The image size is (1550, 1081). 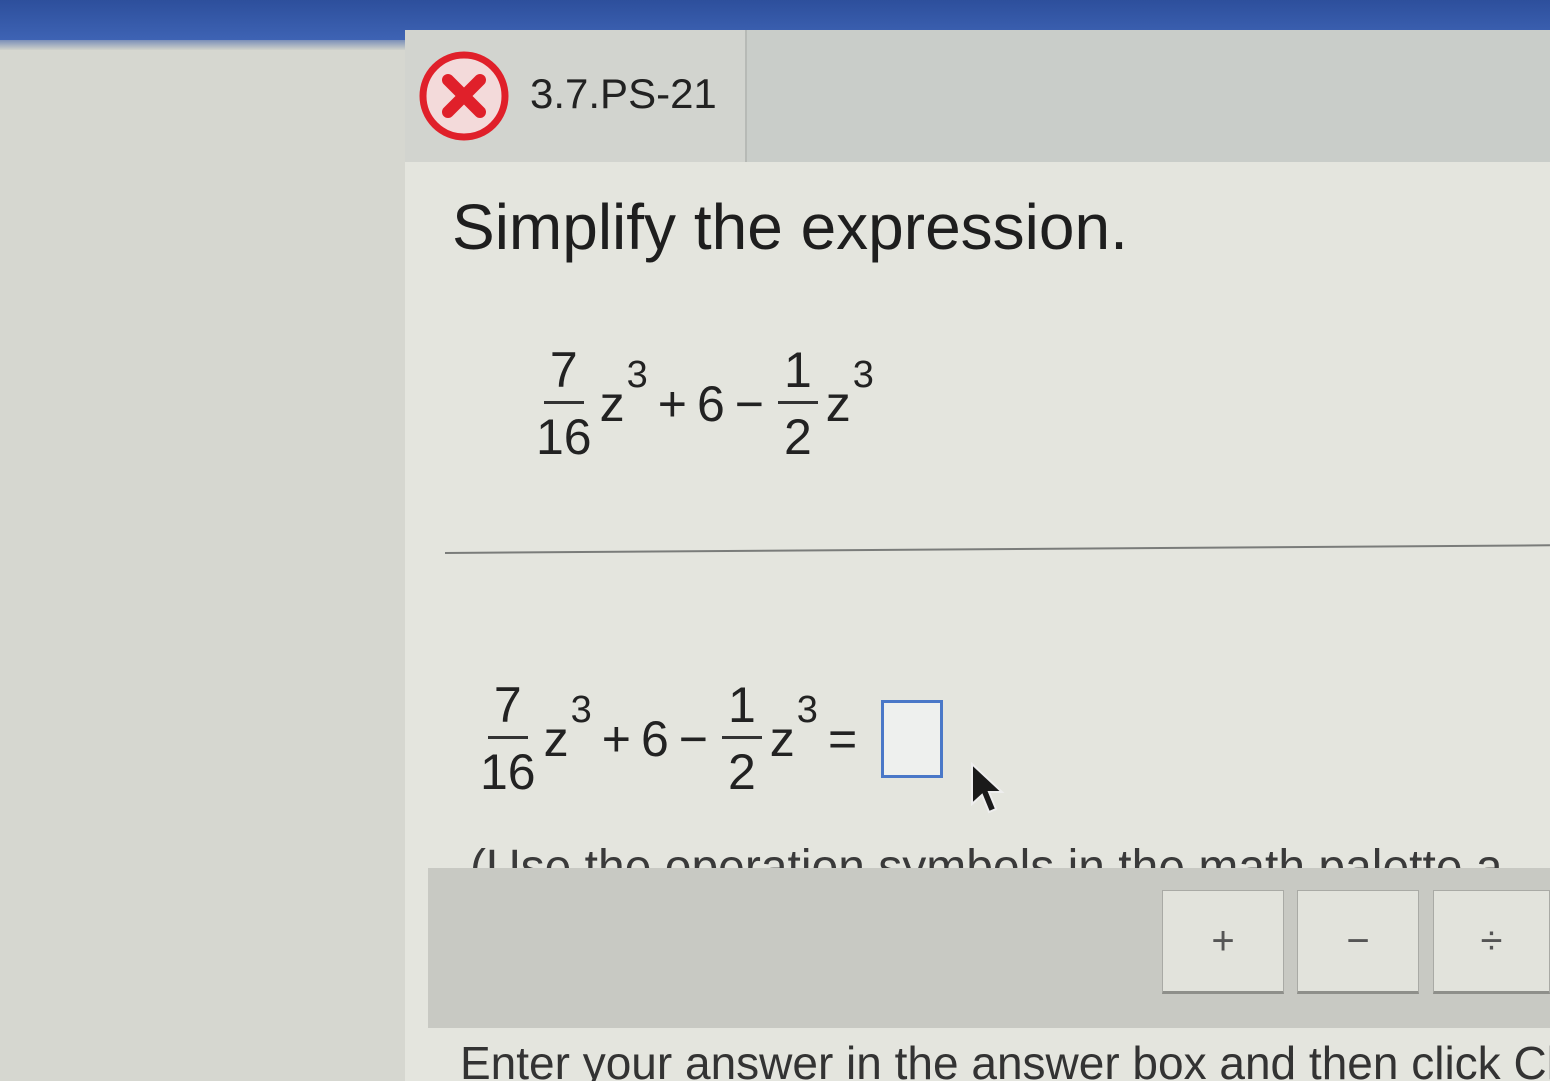 What do you see at coordinates (464, 96) in the screenshot?
I see `x-circle-icon` at bounding box center [464, 96].